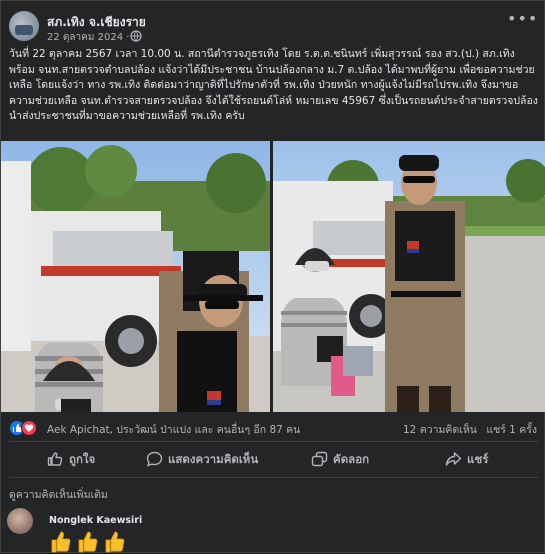  What do you see at coordinates (154, 459) in the screenshot?
I see `comment-icon` at bounding box center [154, 459].